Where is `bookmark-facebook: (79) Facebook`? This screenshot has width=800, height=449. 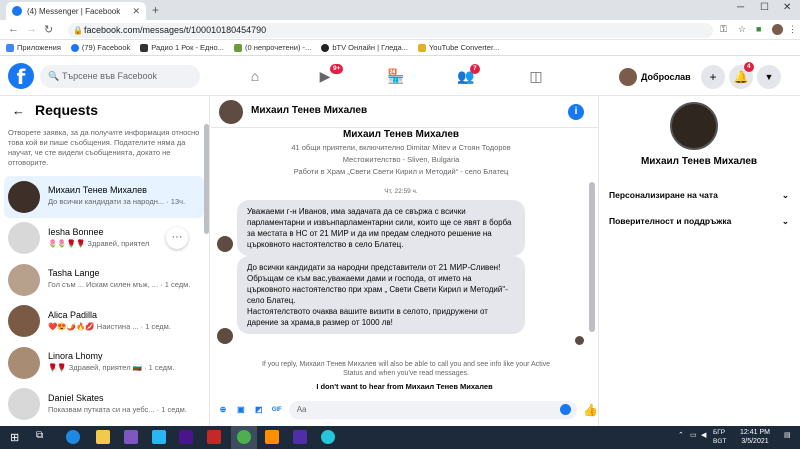 bookmark-facebook: (79) Facebook is located at coordinates (100, 47).